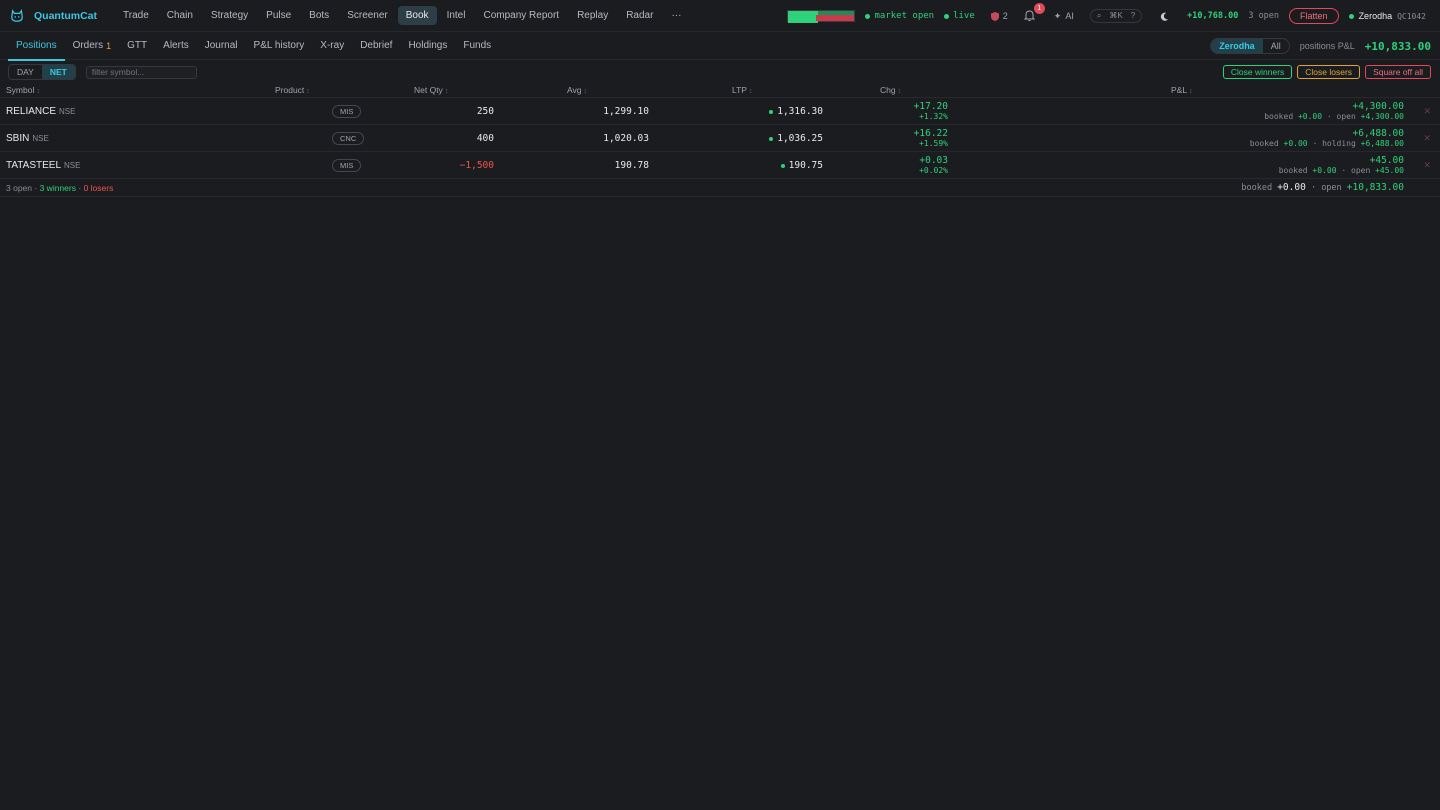 This screenshot has height=810, width=1440. I want to click on positions-pnl-label: positions P&L, so click(1327, 46).